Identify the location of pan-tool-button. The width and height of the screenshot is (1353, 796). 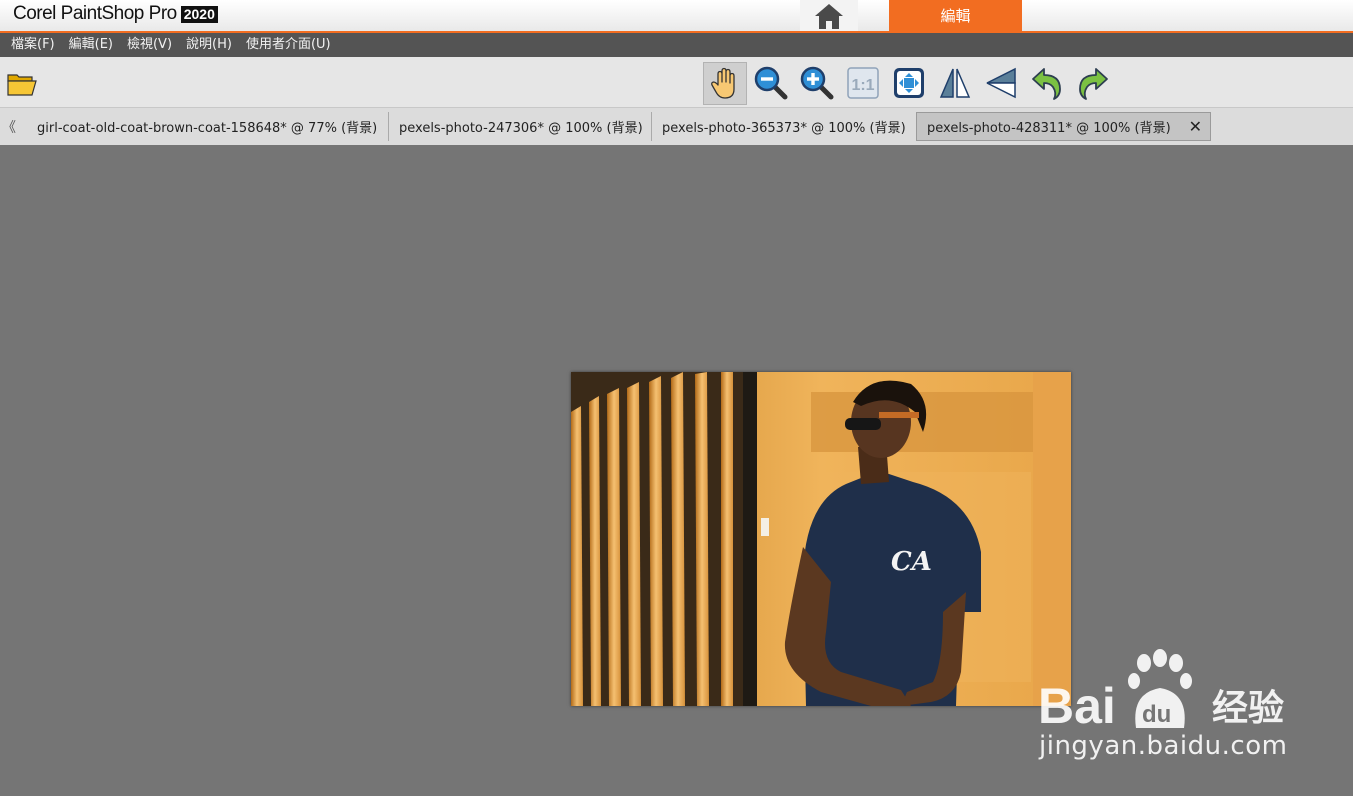
(725, 83).